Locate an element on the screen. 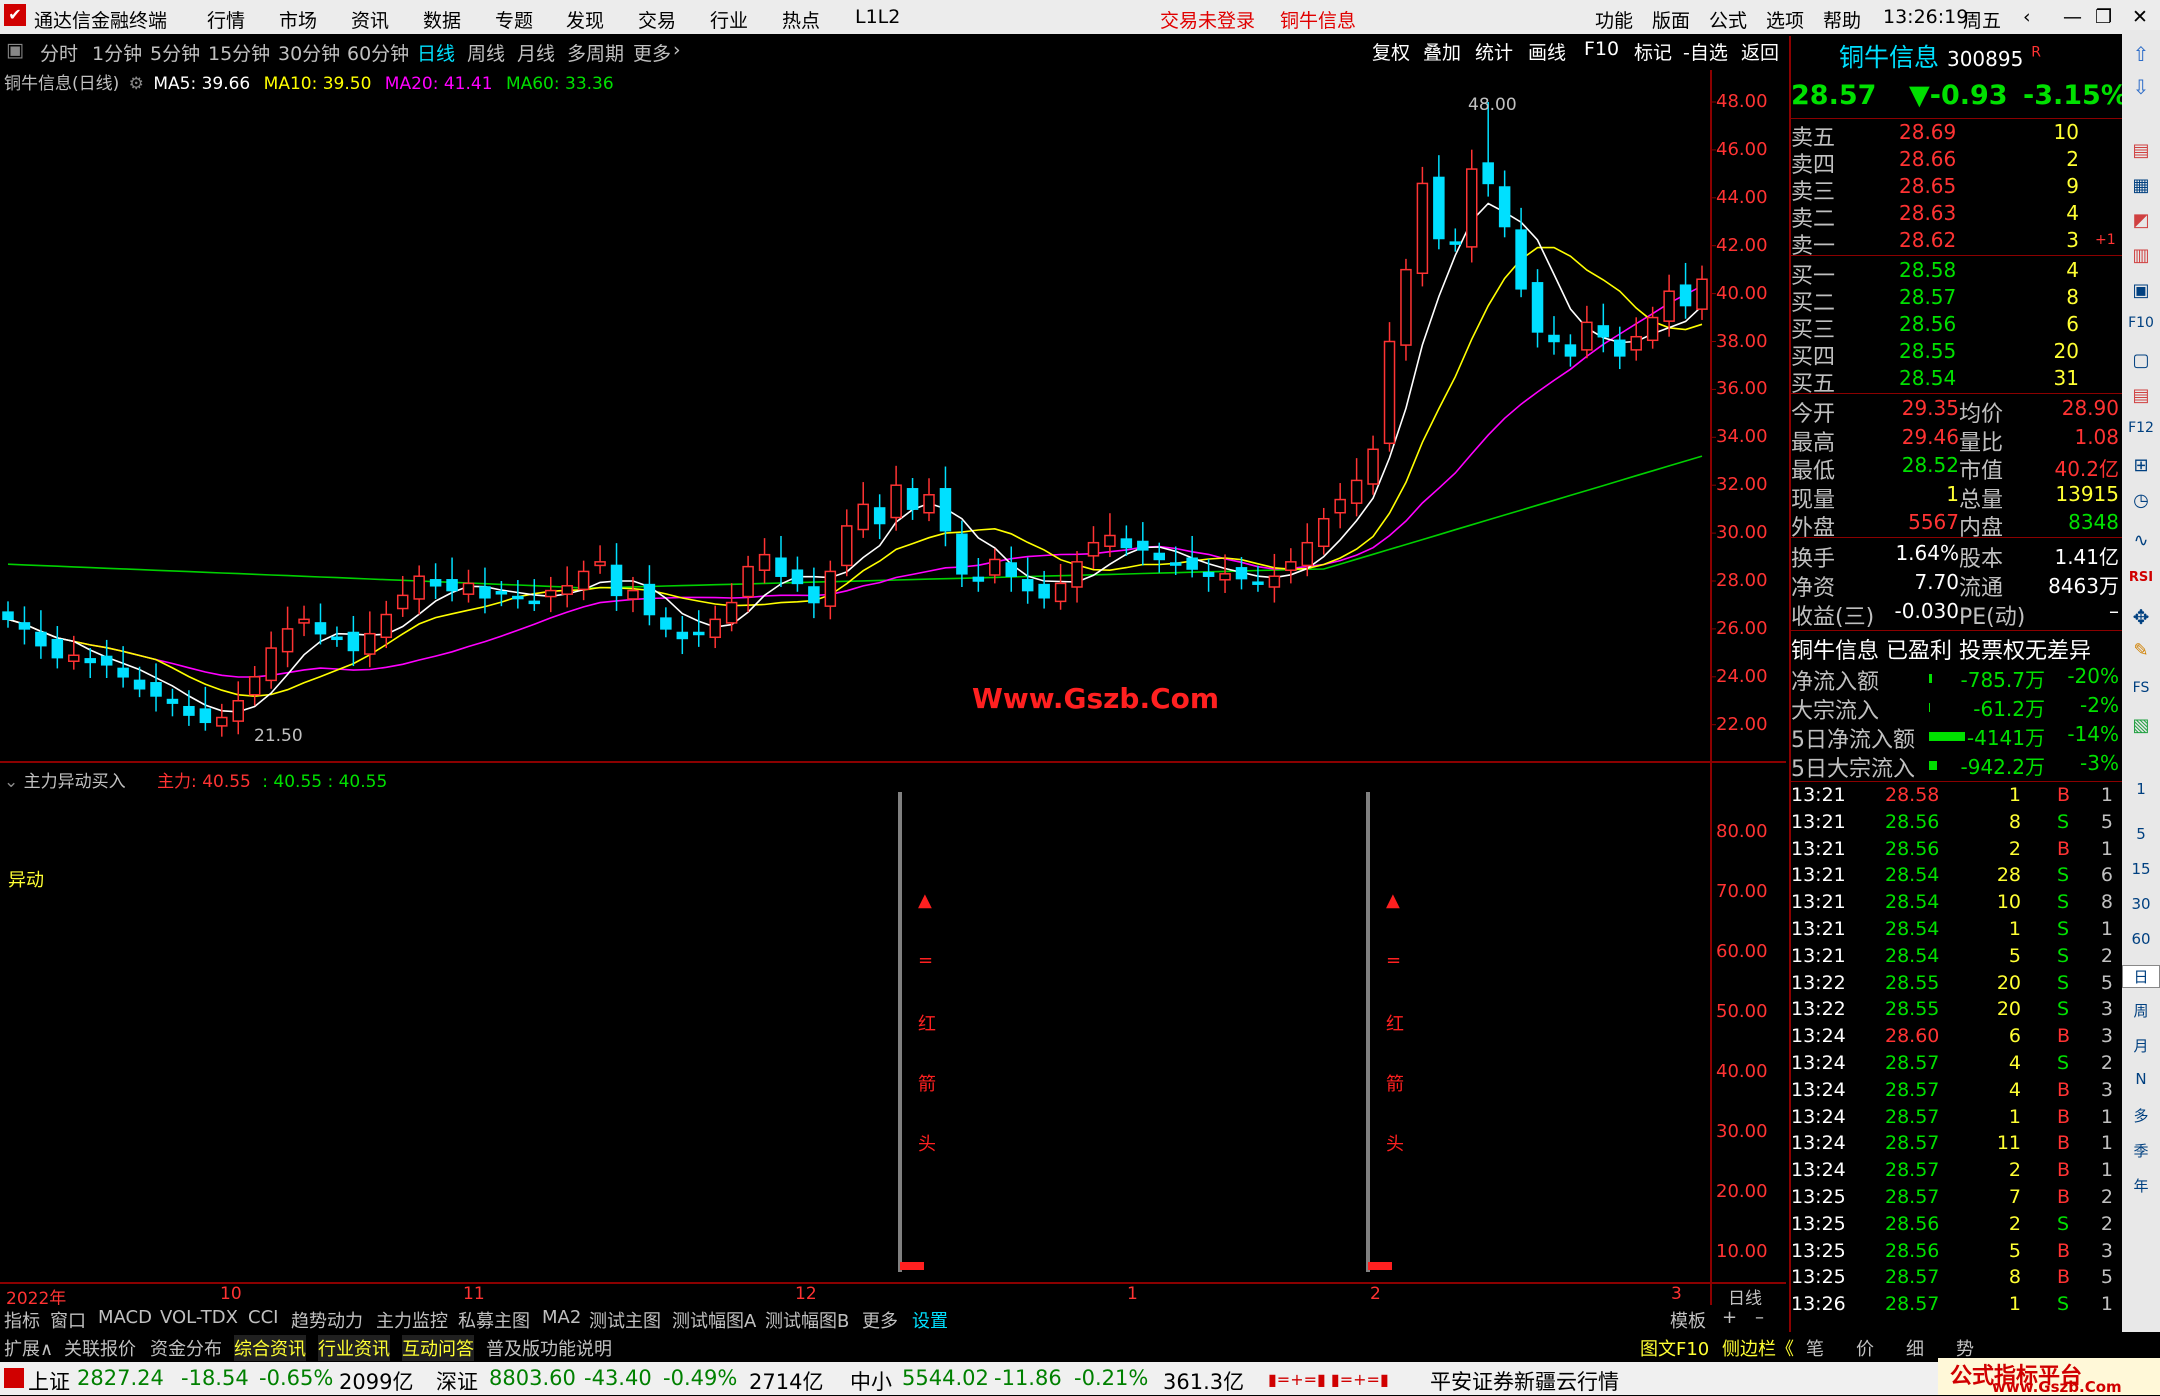 The height and width of the screenshot is (1396, 2160). sidebar-pen-icon: ✎ is located at coordinates (2141, 650).